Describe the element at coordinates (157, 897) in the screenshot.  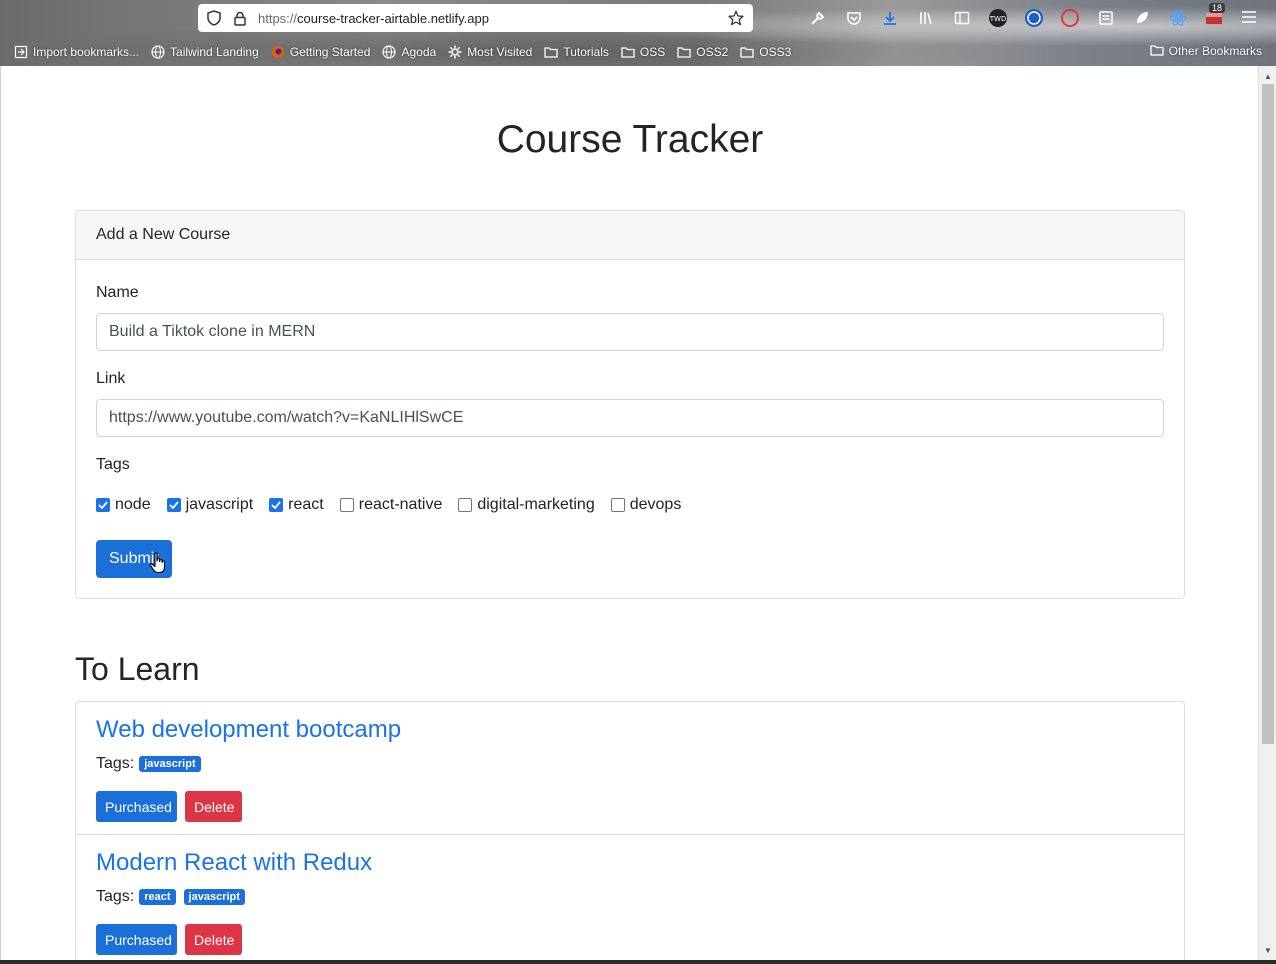
I see `tag-badge: react` at that location.